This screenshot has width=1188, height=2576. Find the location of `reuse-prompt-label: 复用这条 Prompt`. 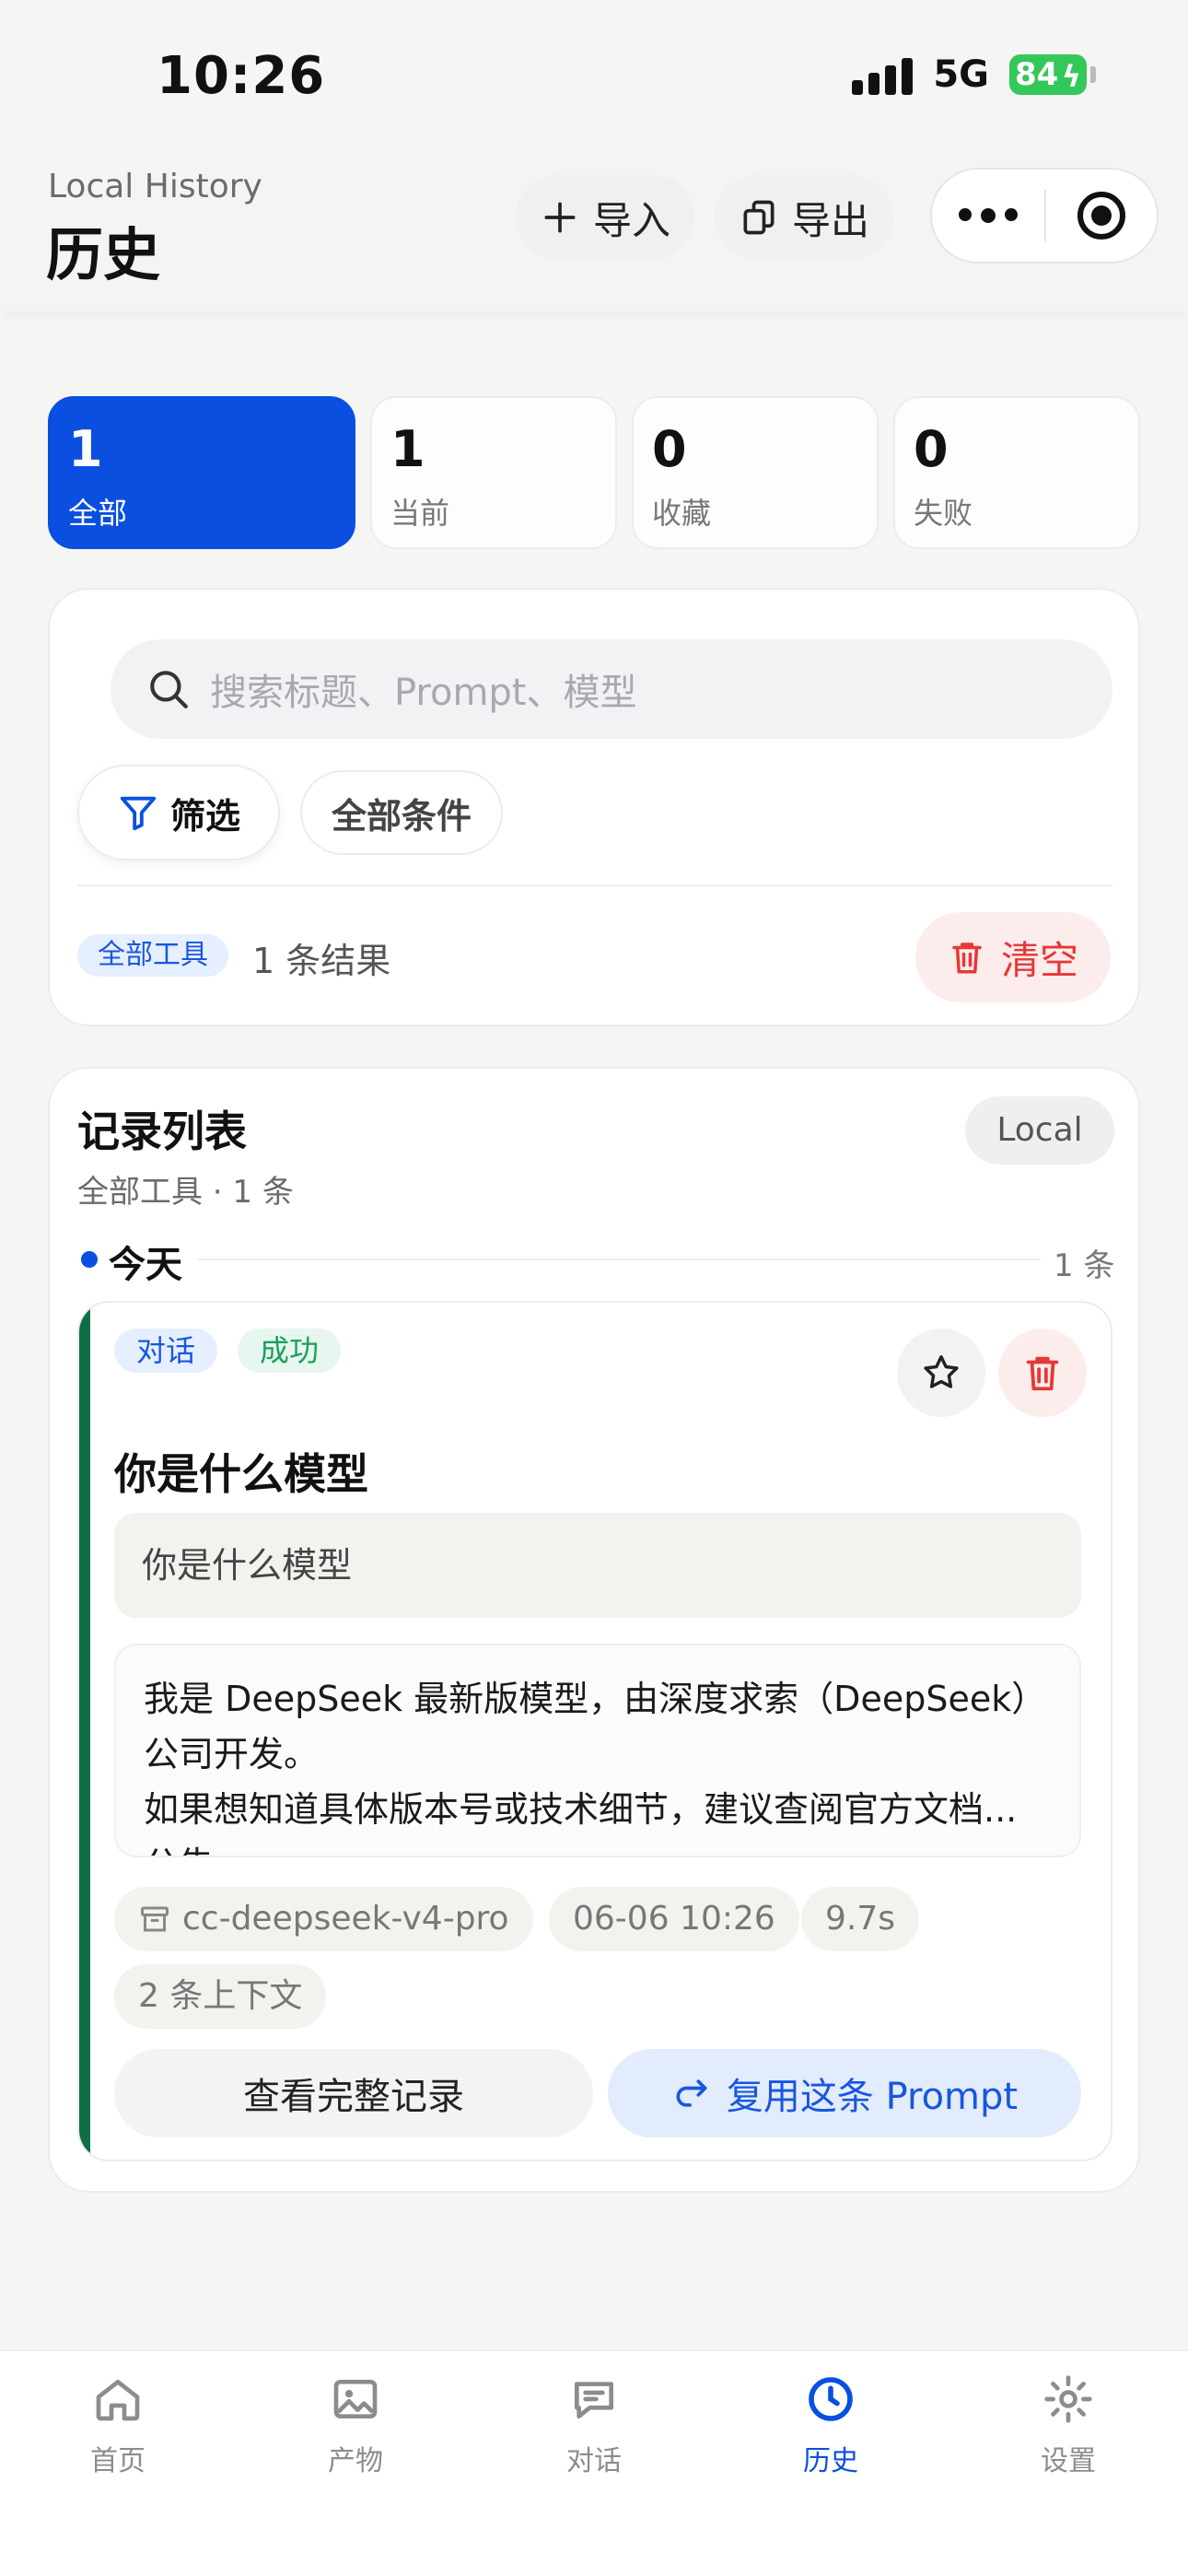

reuse-prompt-label: 复用这条 Prompt is located at coordinates (872, 2097).